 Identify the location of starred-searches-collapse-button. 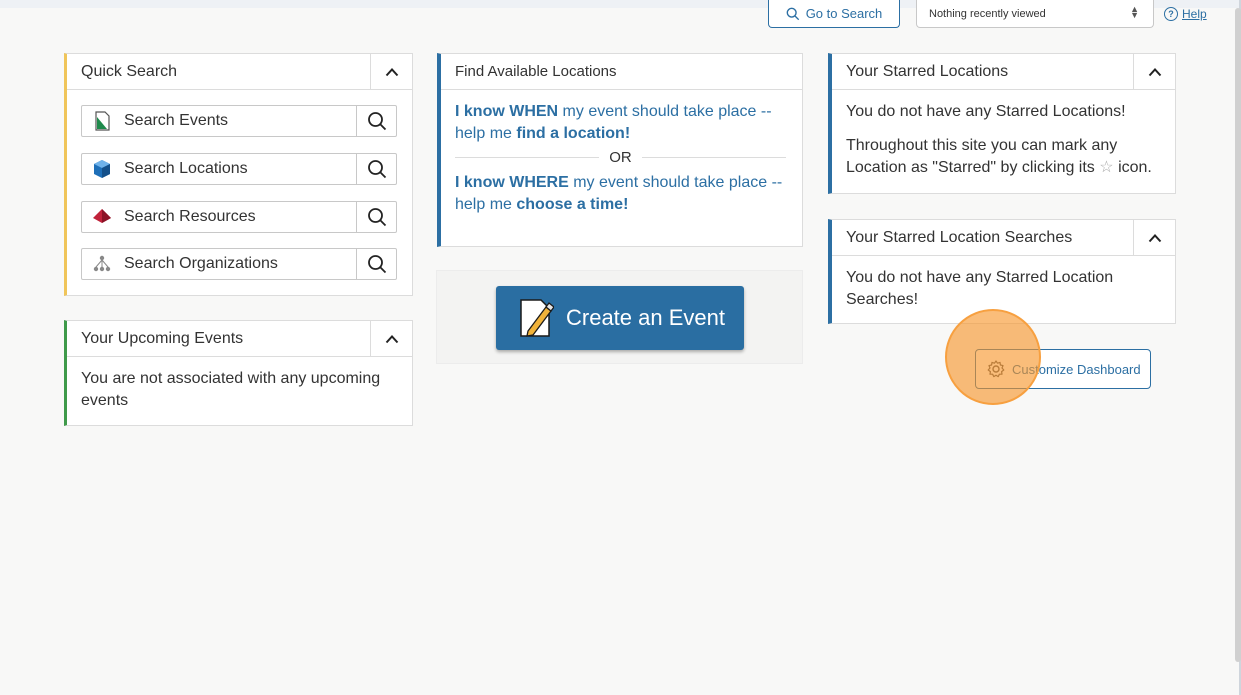
(1154, 238).